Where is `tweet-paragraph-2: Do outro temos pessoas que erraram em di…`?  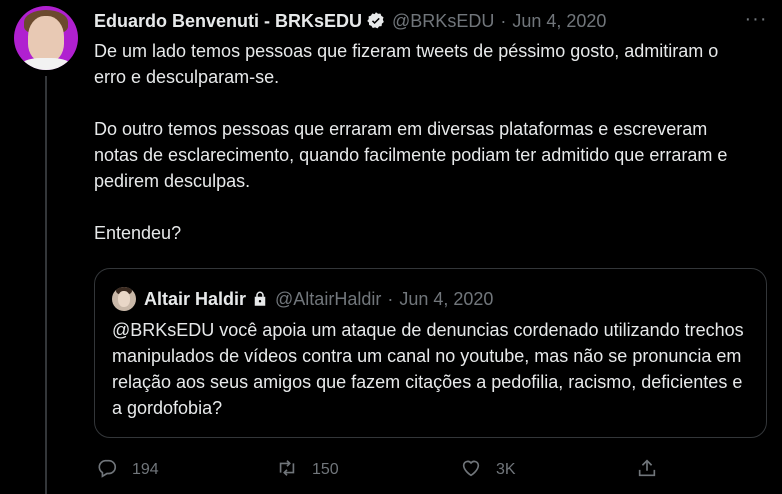
tweet-paragraph-2: Do outro temos pessoas que erraram em di… is located at coordinates (411, 155).